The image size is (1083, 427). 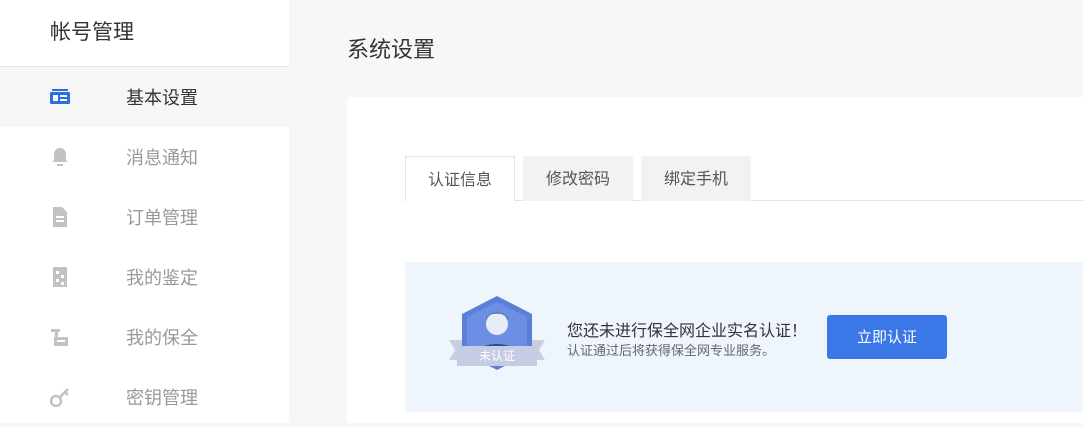 What do you see at coordinates (162, 338) in the screenshot?
I see `sidebar-item-label: 我的保全` at bounding box center [162, 338].